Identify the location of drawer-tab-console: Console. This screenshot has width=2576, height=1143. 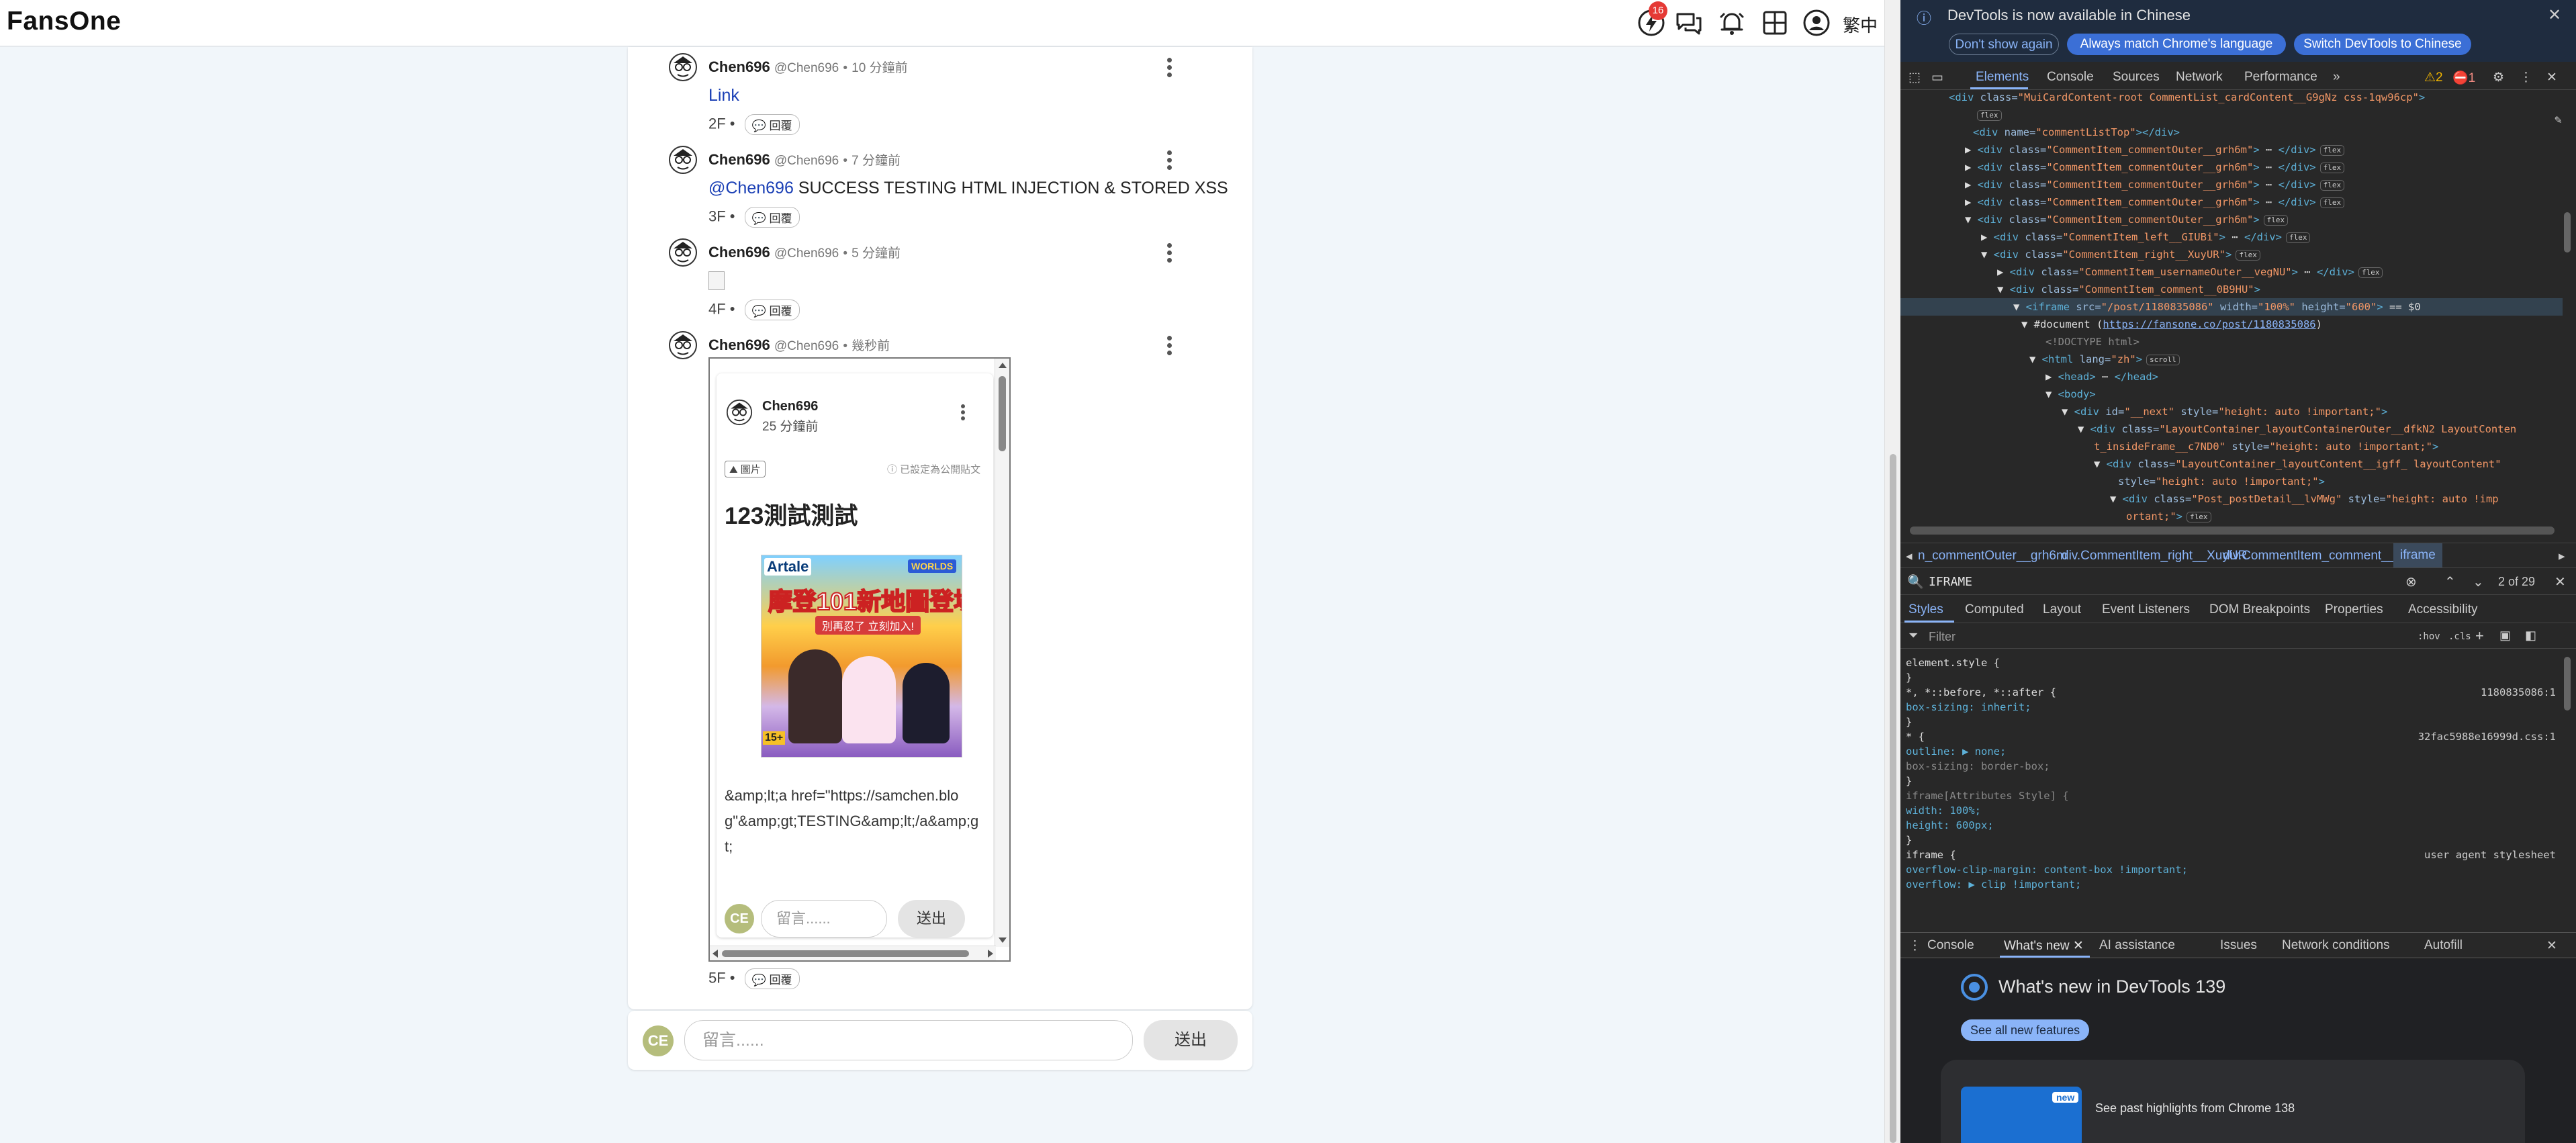
(1950, 945).